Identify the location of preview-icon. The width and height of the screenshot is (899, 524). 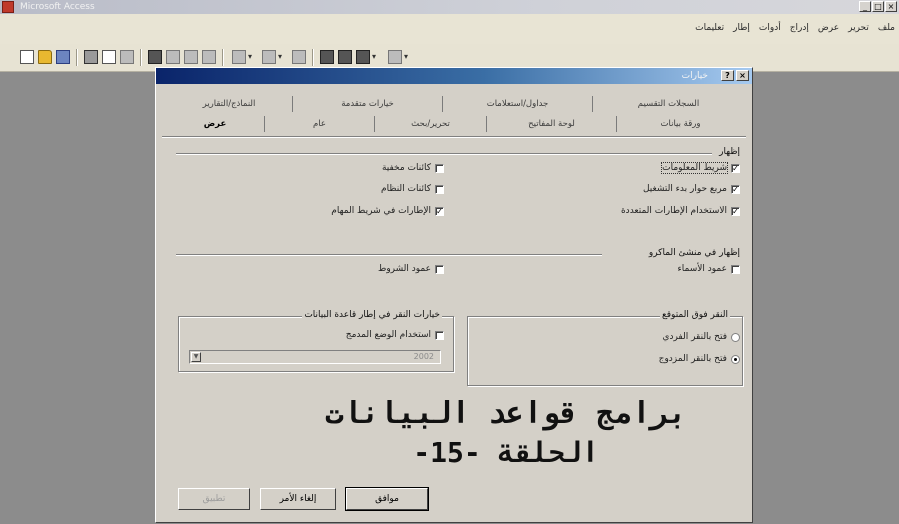
(109, 57).